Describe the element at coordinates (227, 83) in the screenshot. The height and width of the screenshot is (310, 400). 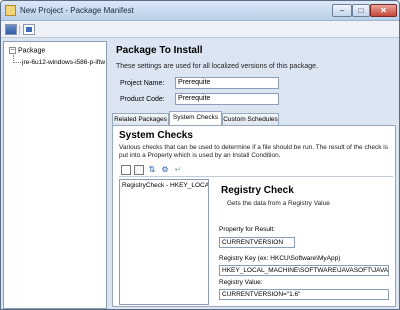
I see `project-name-field: Prerequite` at that location.